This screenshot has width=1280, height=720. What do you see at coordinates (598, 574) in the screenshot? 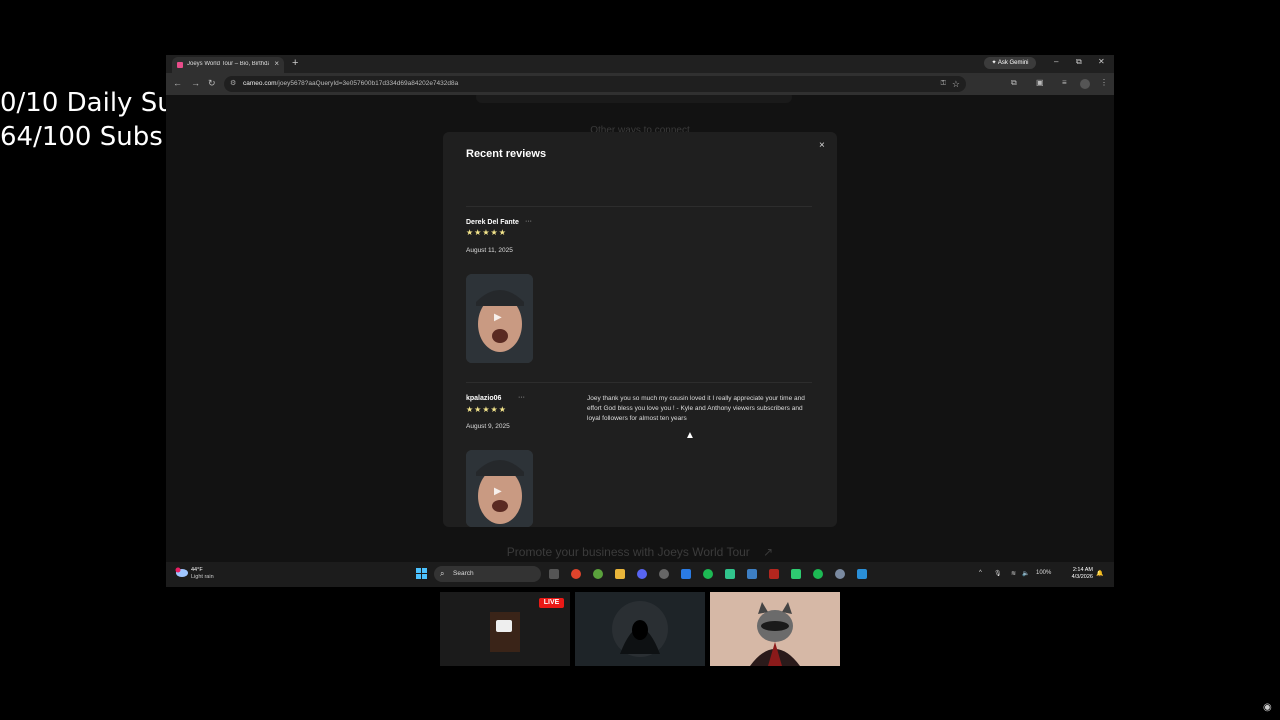
I see `xbox-icon` at bounding box center [598, 574].